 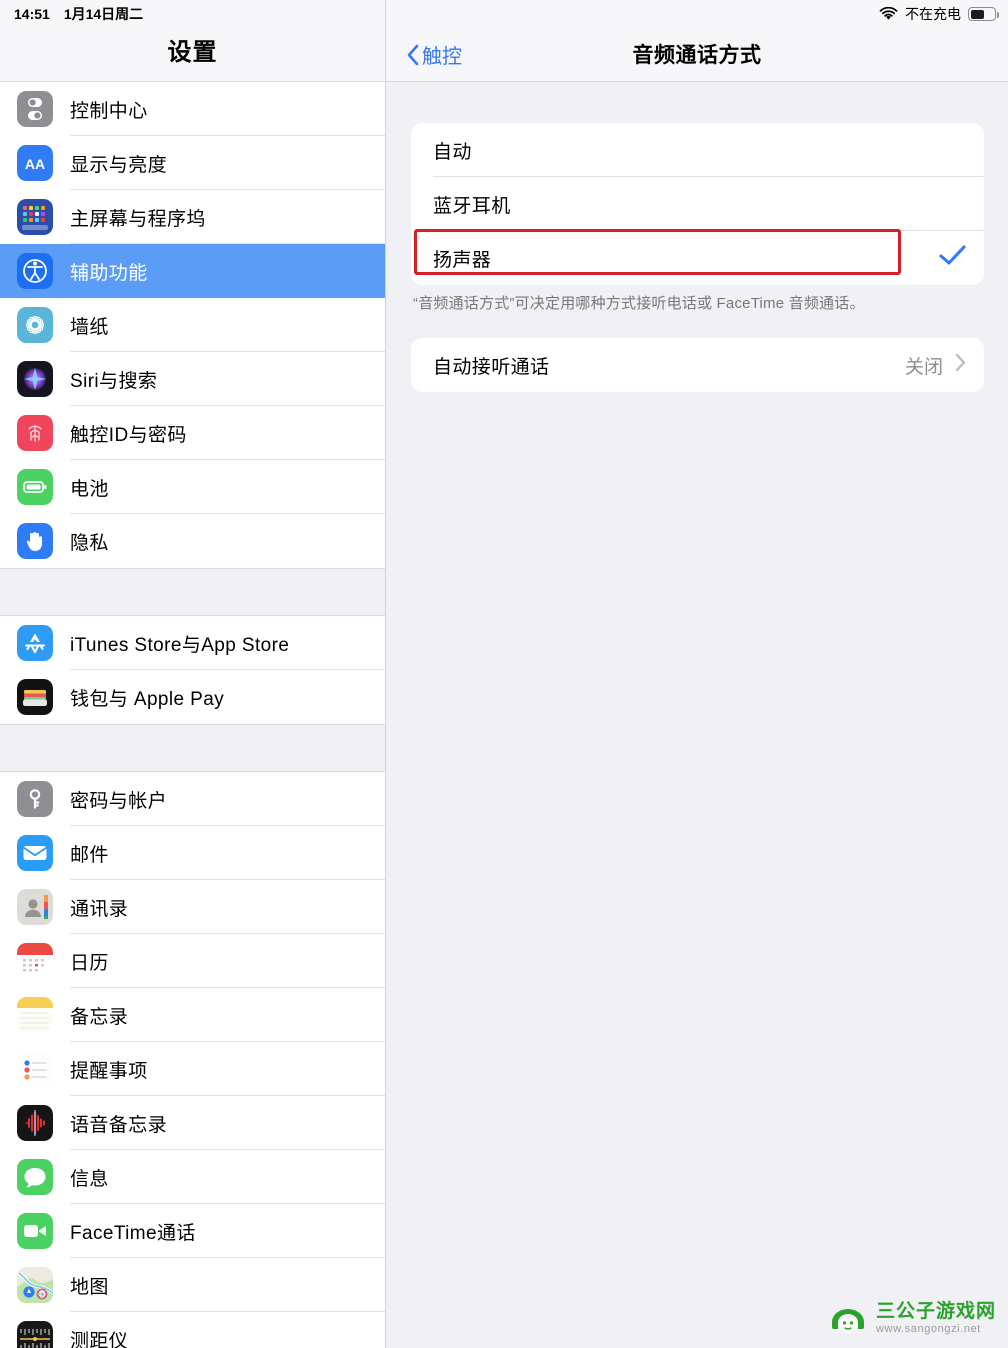 I want to click on svg-text: 280, so click(x=42, y=1296).